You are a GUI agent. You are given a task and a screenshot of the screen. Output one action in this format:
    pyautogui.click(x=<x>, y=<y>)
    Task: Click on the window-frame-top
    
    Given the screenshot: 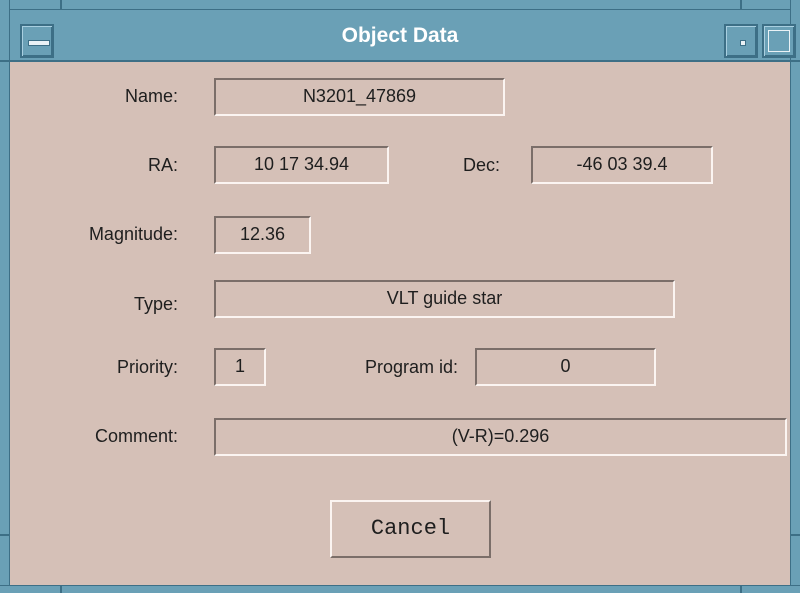 What is the action you would take?
    pyautogui.click(x=400, y=5)
    